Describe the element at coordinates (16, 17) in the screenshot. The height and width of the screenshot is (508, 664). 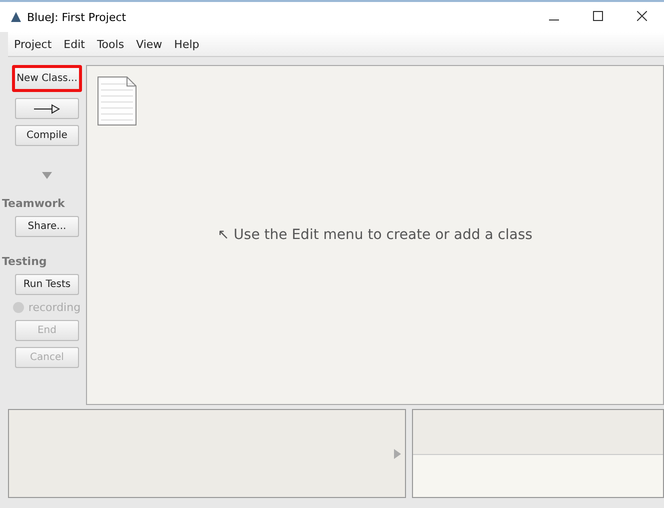
I see `app-icon` at that location.